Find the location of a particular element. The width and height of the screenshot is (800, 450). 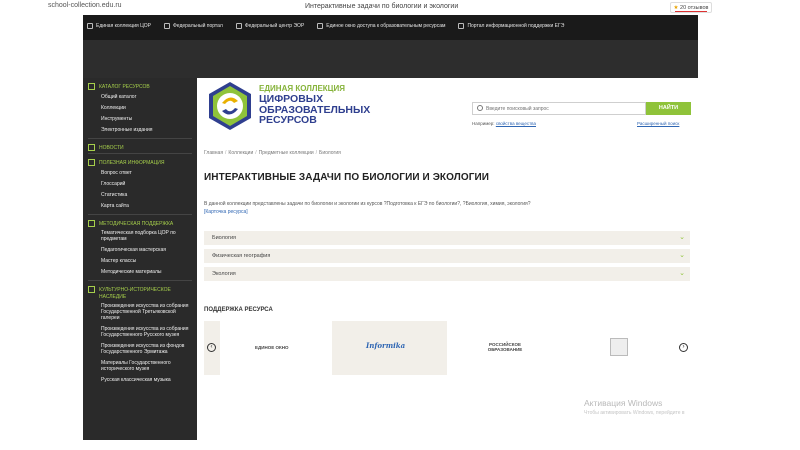

brand-subtitle: ЕДИНАЯ КОЛЛЕКЦИЯ is located at coordinates (302, 88).